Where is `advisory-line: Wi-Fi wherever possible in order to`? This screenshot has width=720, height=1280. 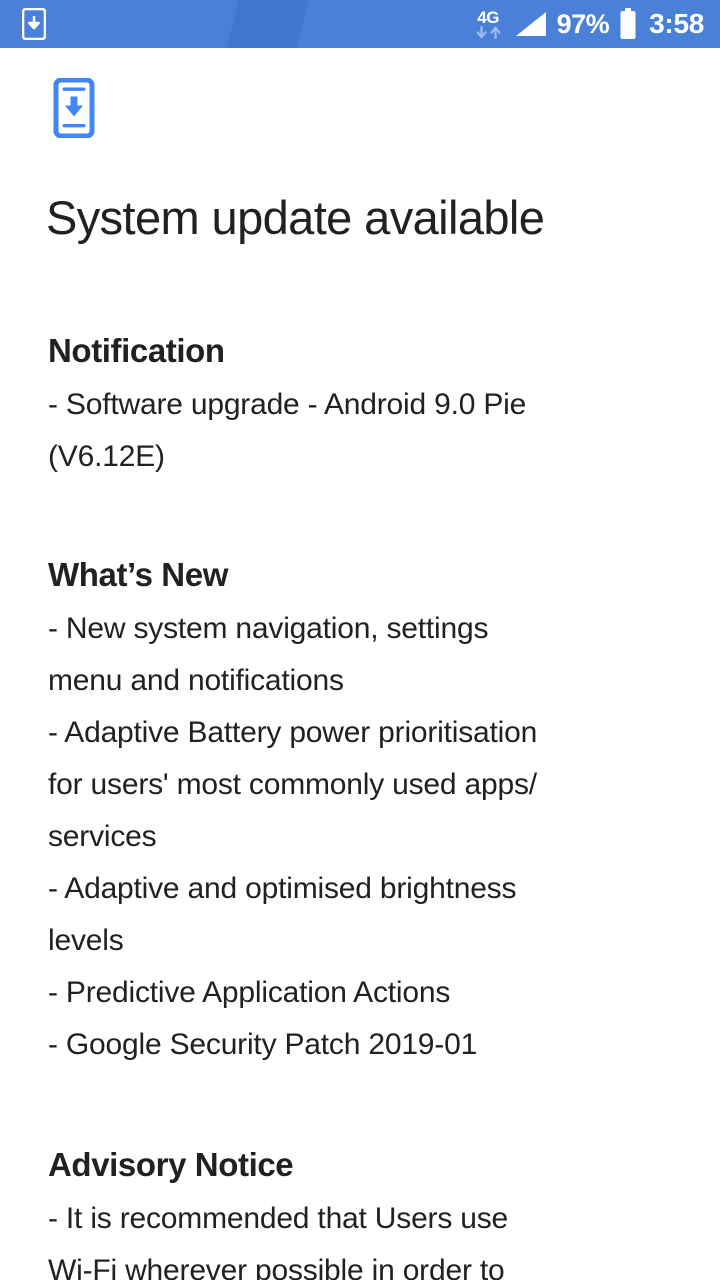
advisory-line: Wi-Fi wherever possible in order to is located at coordinates (276, 1267).